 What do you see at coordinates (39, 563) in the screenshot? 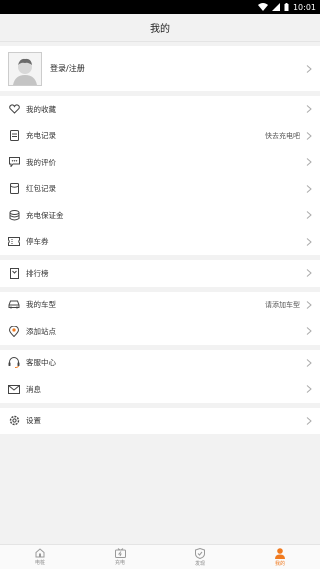
I see `tab-label: 电桩` at bounding box center [39, 563].